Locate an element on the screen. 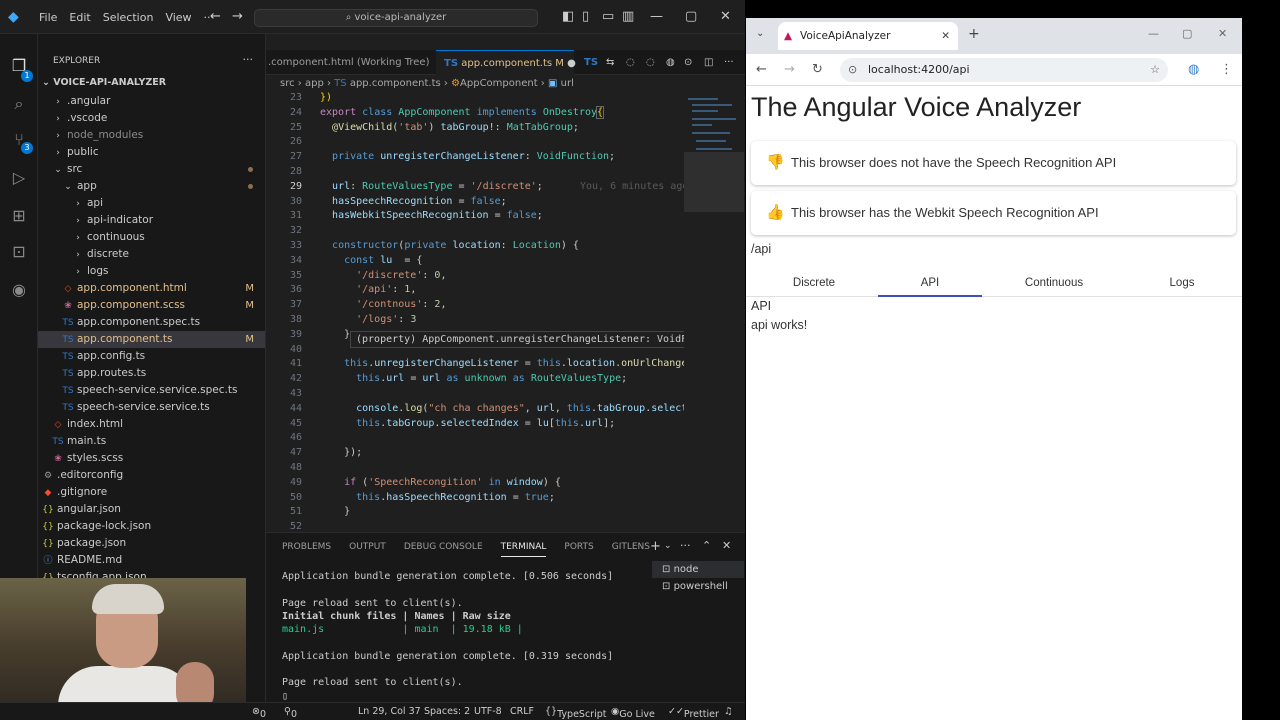 The image size is (1280, 720). toggle-sidebar-icon: ▯ is located at coordinates (585, 17).